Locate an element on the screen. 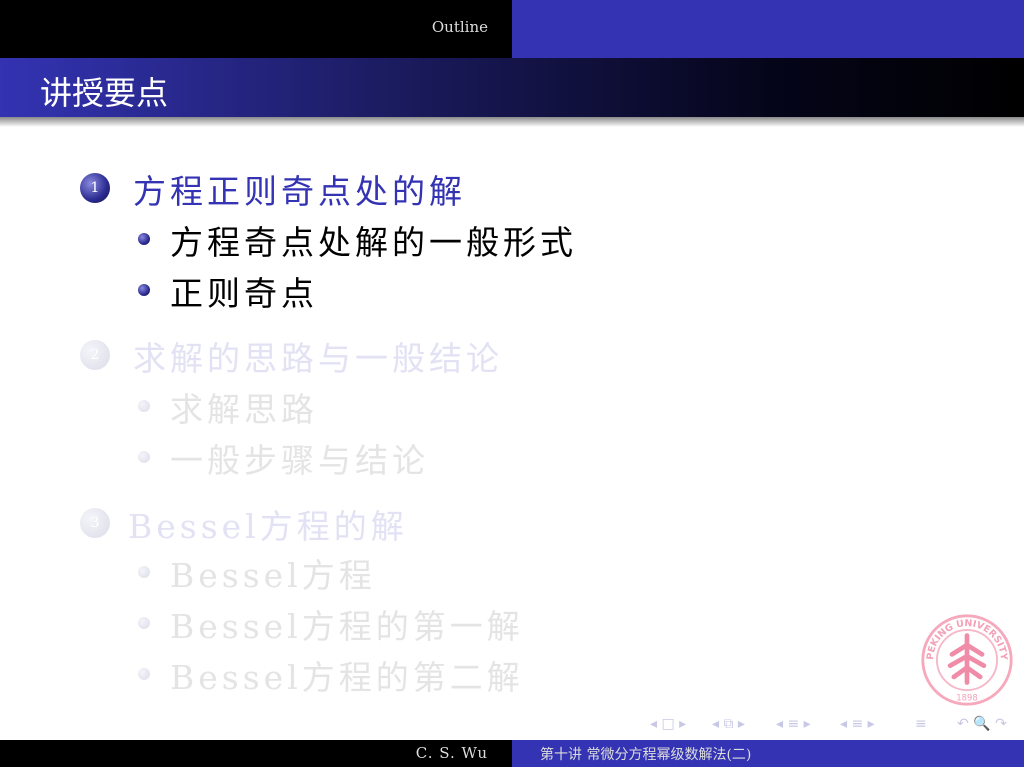 The height and width of the screenshot is (767, 1024). subsection-title: Bessel方程的第二解 is located at coordinates (347, 677).